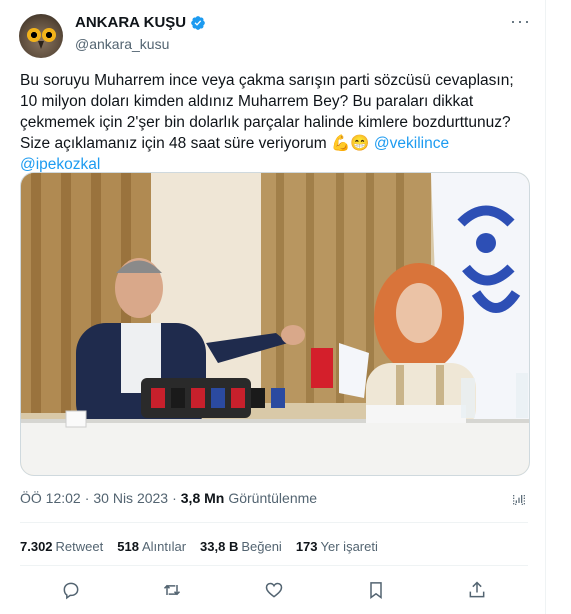  I want to click on more-icon: ···, so click(520, 23).